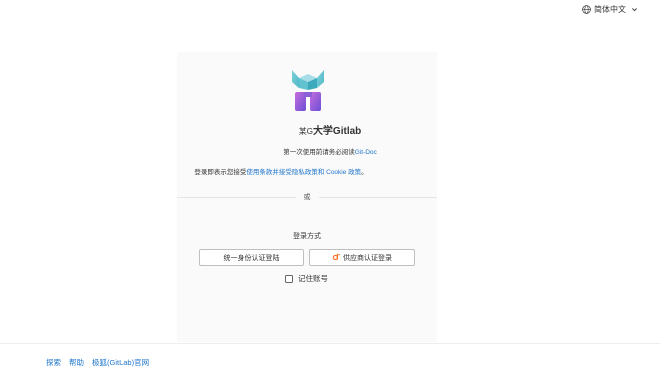 This screenshot has height=371, width=660. I want to click on page-title: 某G大学Gitlab, so click(330, 129).